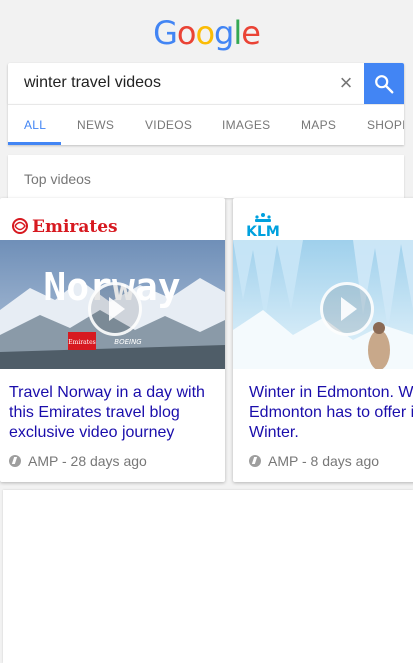 This screenshot has height=663, width=413. I want to click on tab-maps: MAPS, so click(318, 125).